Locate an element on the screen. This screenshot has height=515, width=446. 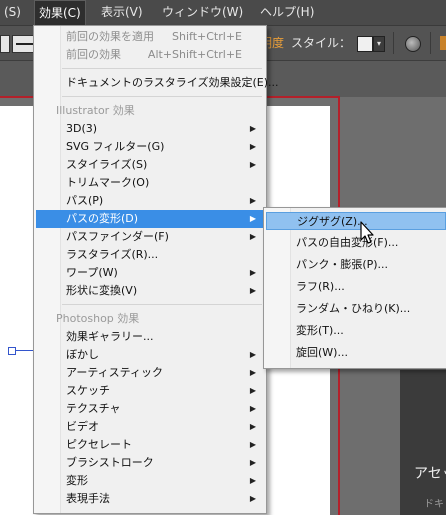
menu-item-svg-filter: SVG フィルター(G) ▶ is located at coordinates (150, 147).